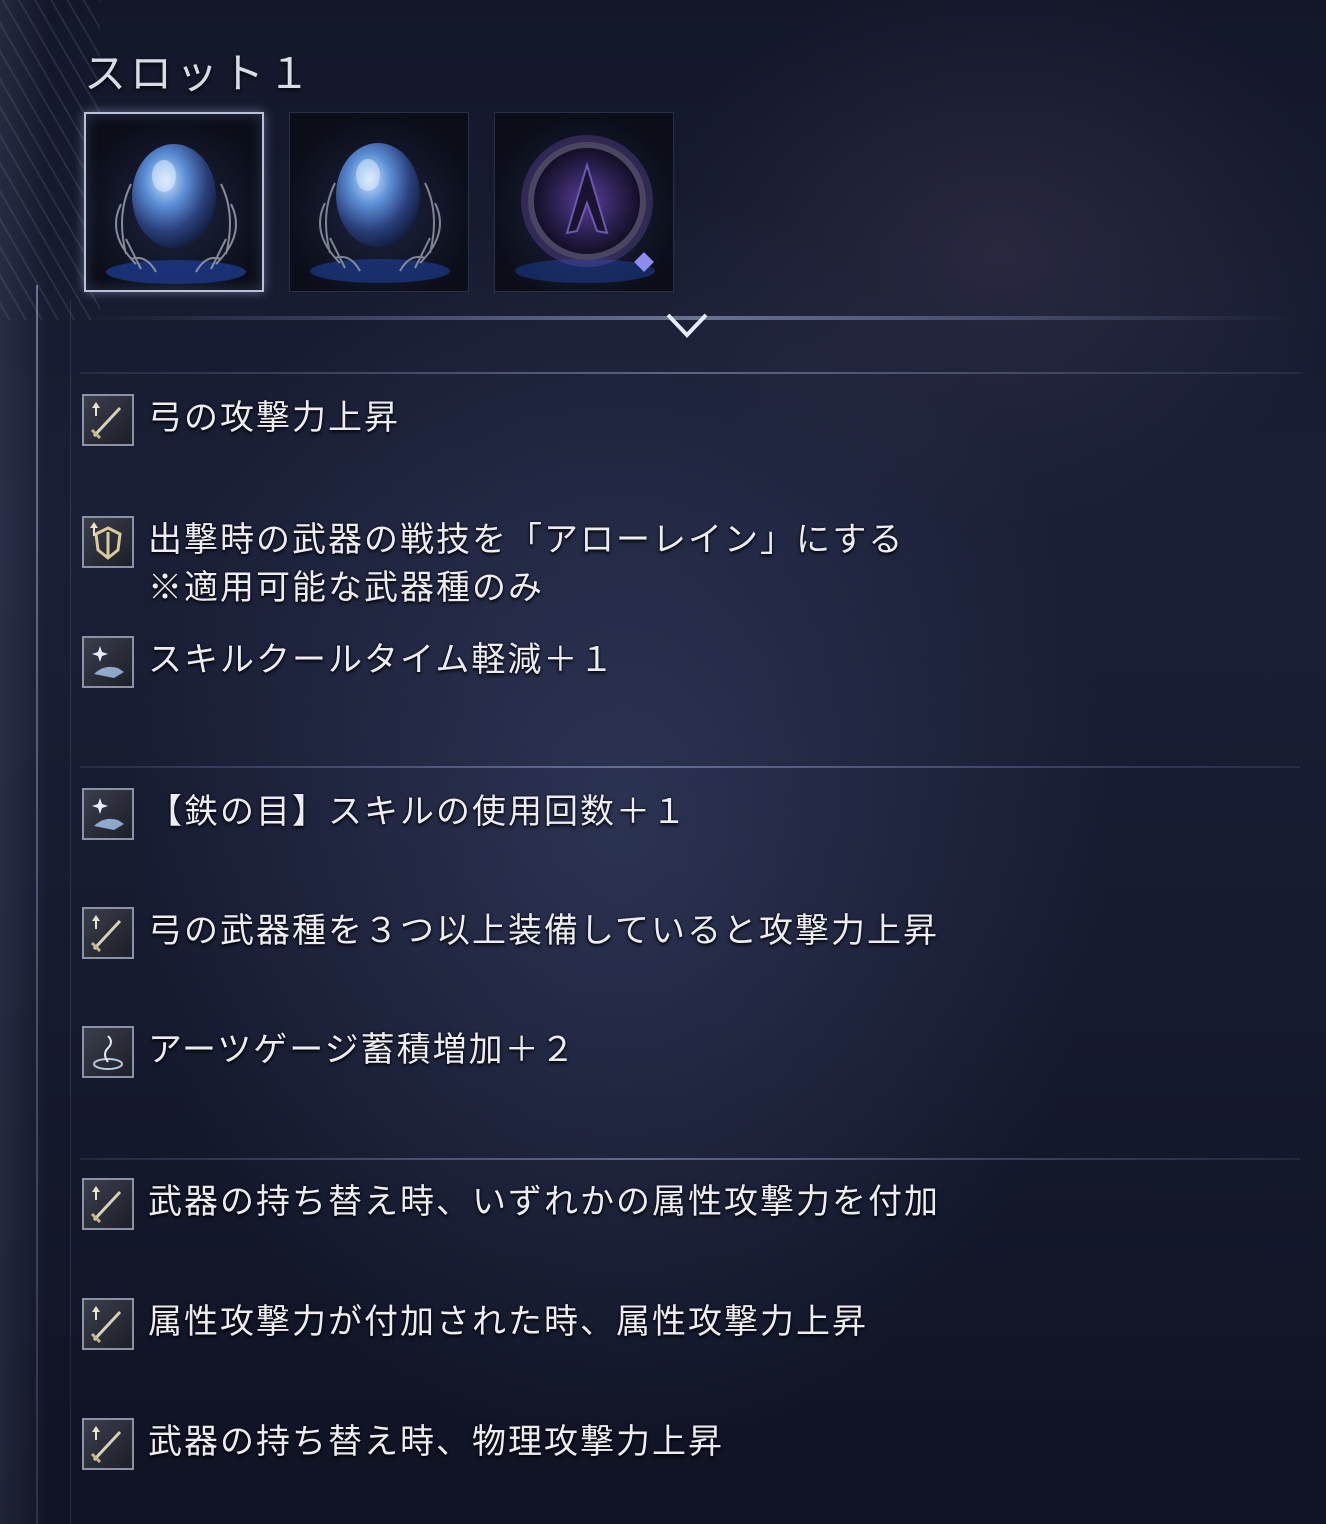  Describe the element at coordinates (362, 1050) in the screenshot. I see `effect-text: アーツゲージ蓄積増加＋２` at that location.